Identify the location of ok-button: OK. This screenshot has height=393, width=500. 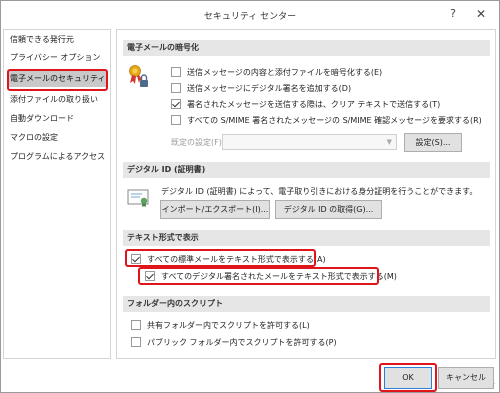
(408, 378).